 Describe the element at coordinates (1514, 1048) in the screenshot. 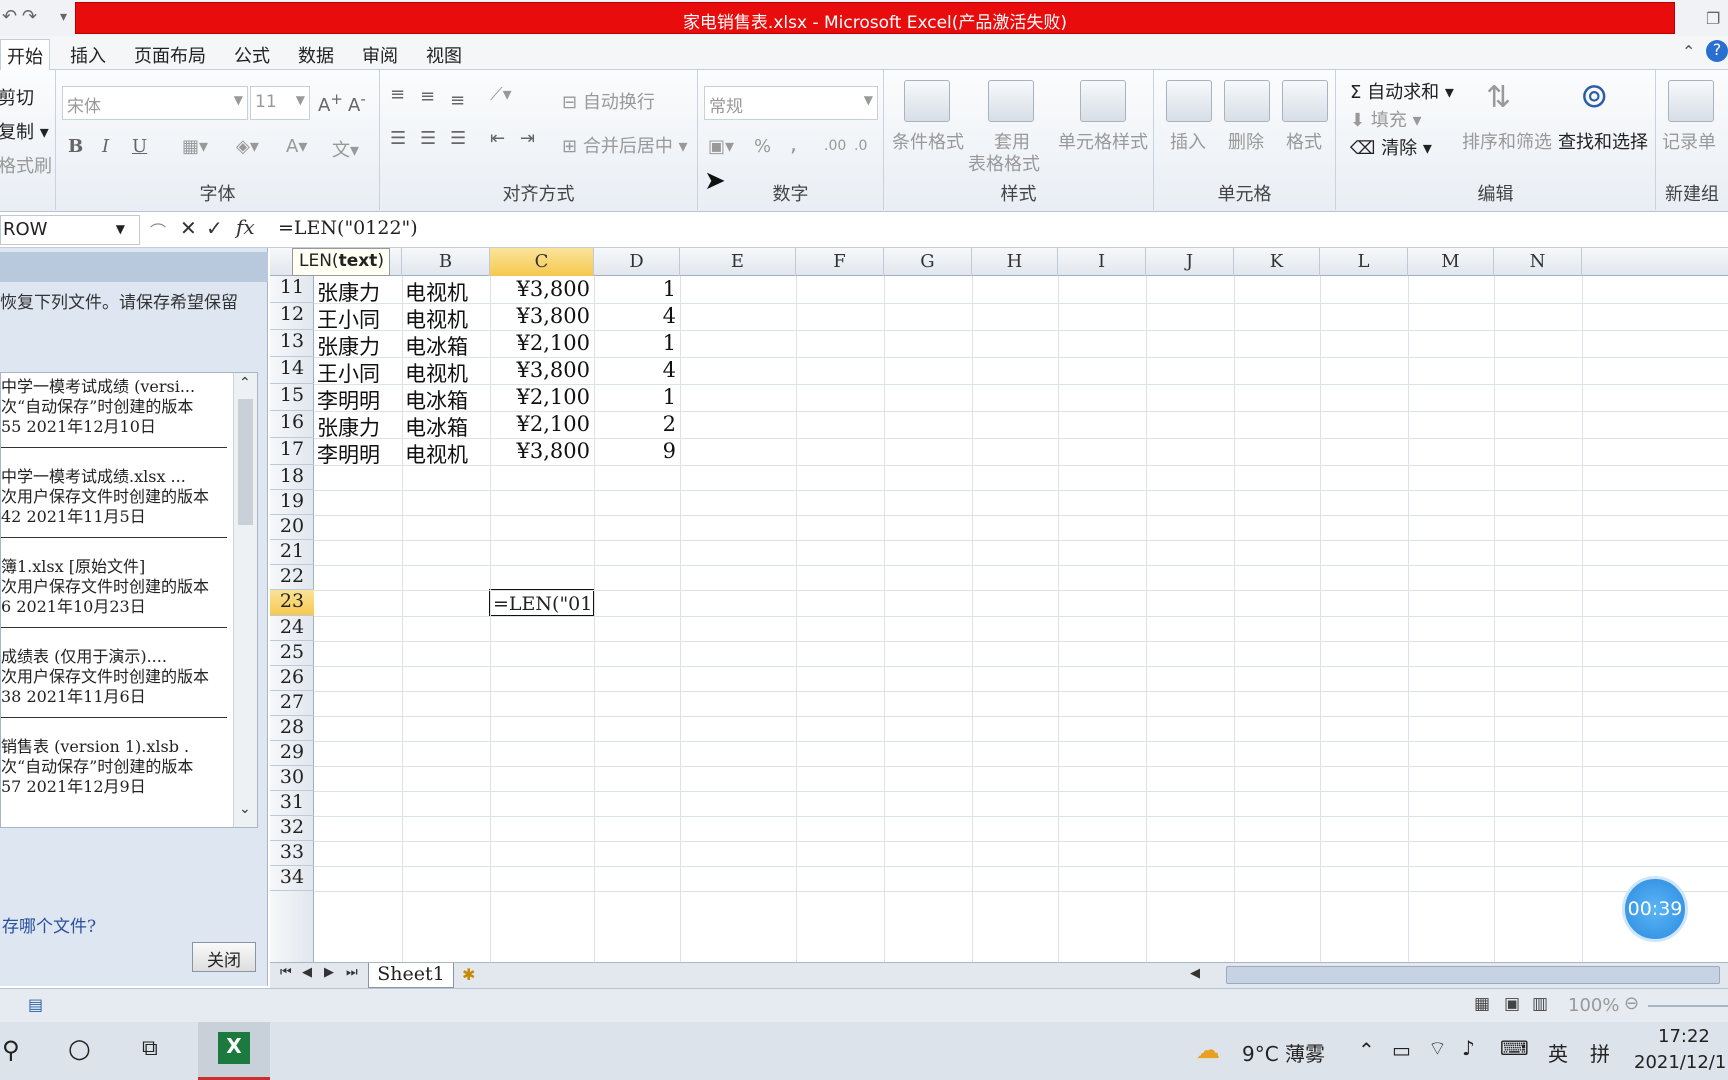

I see `keyboard-icon: ⌨` at that location.